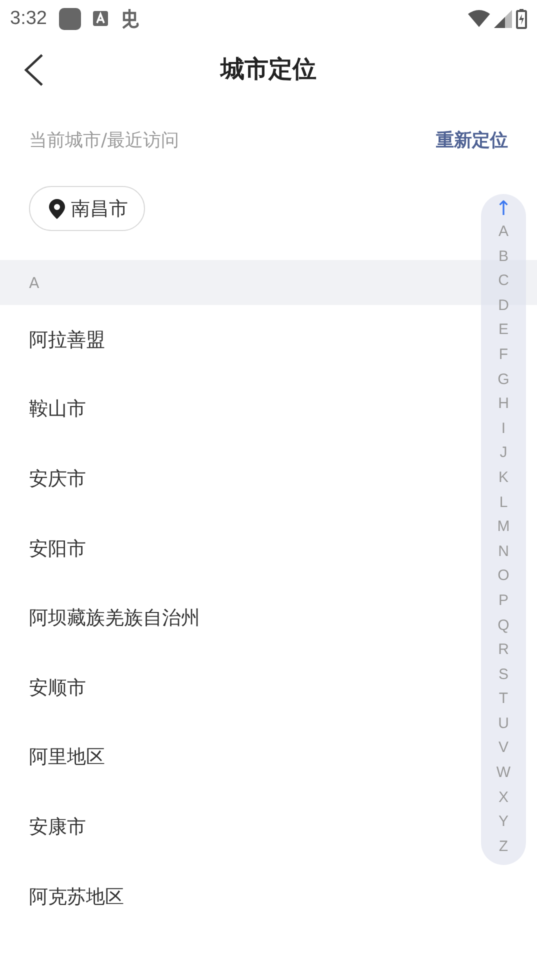 The width and height of the screenshot is (537, 956). Describe the element at coordinates (504, 453) in the screenshot. I see `index-letter: J` at that location.